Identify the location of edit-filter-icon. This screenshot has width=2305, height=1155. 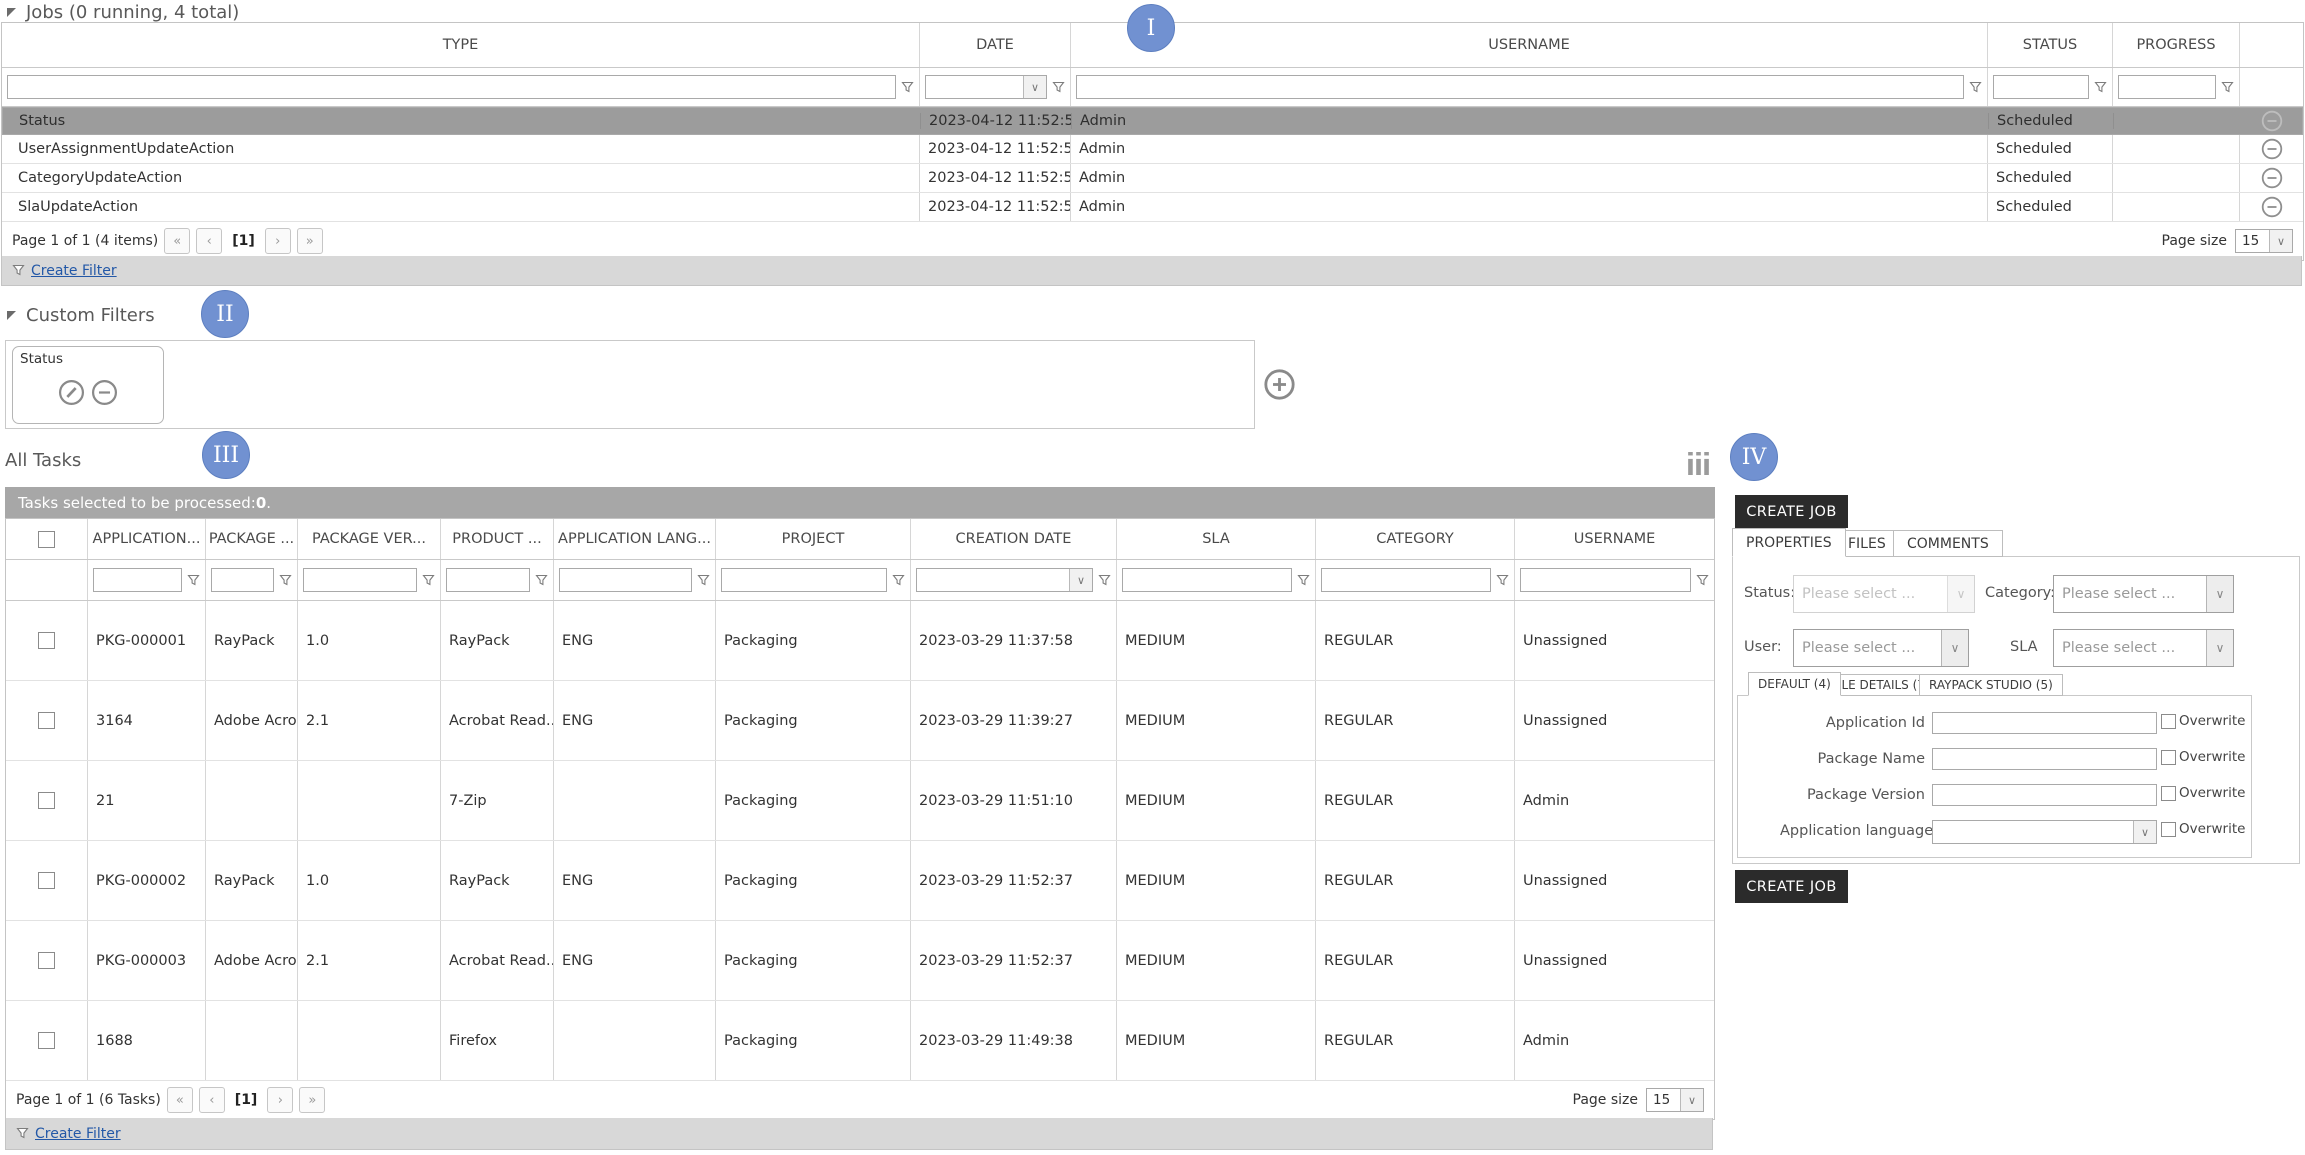
(71, 392).